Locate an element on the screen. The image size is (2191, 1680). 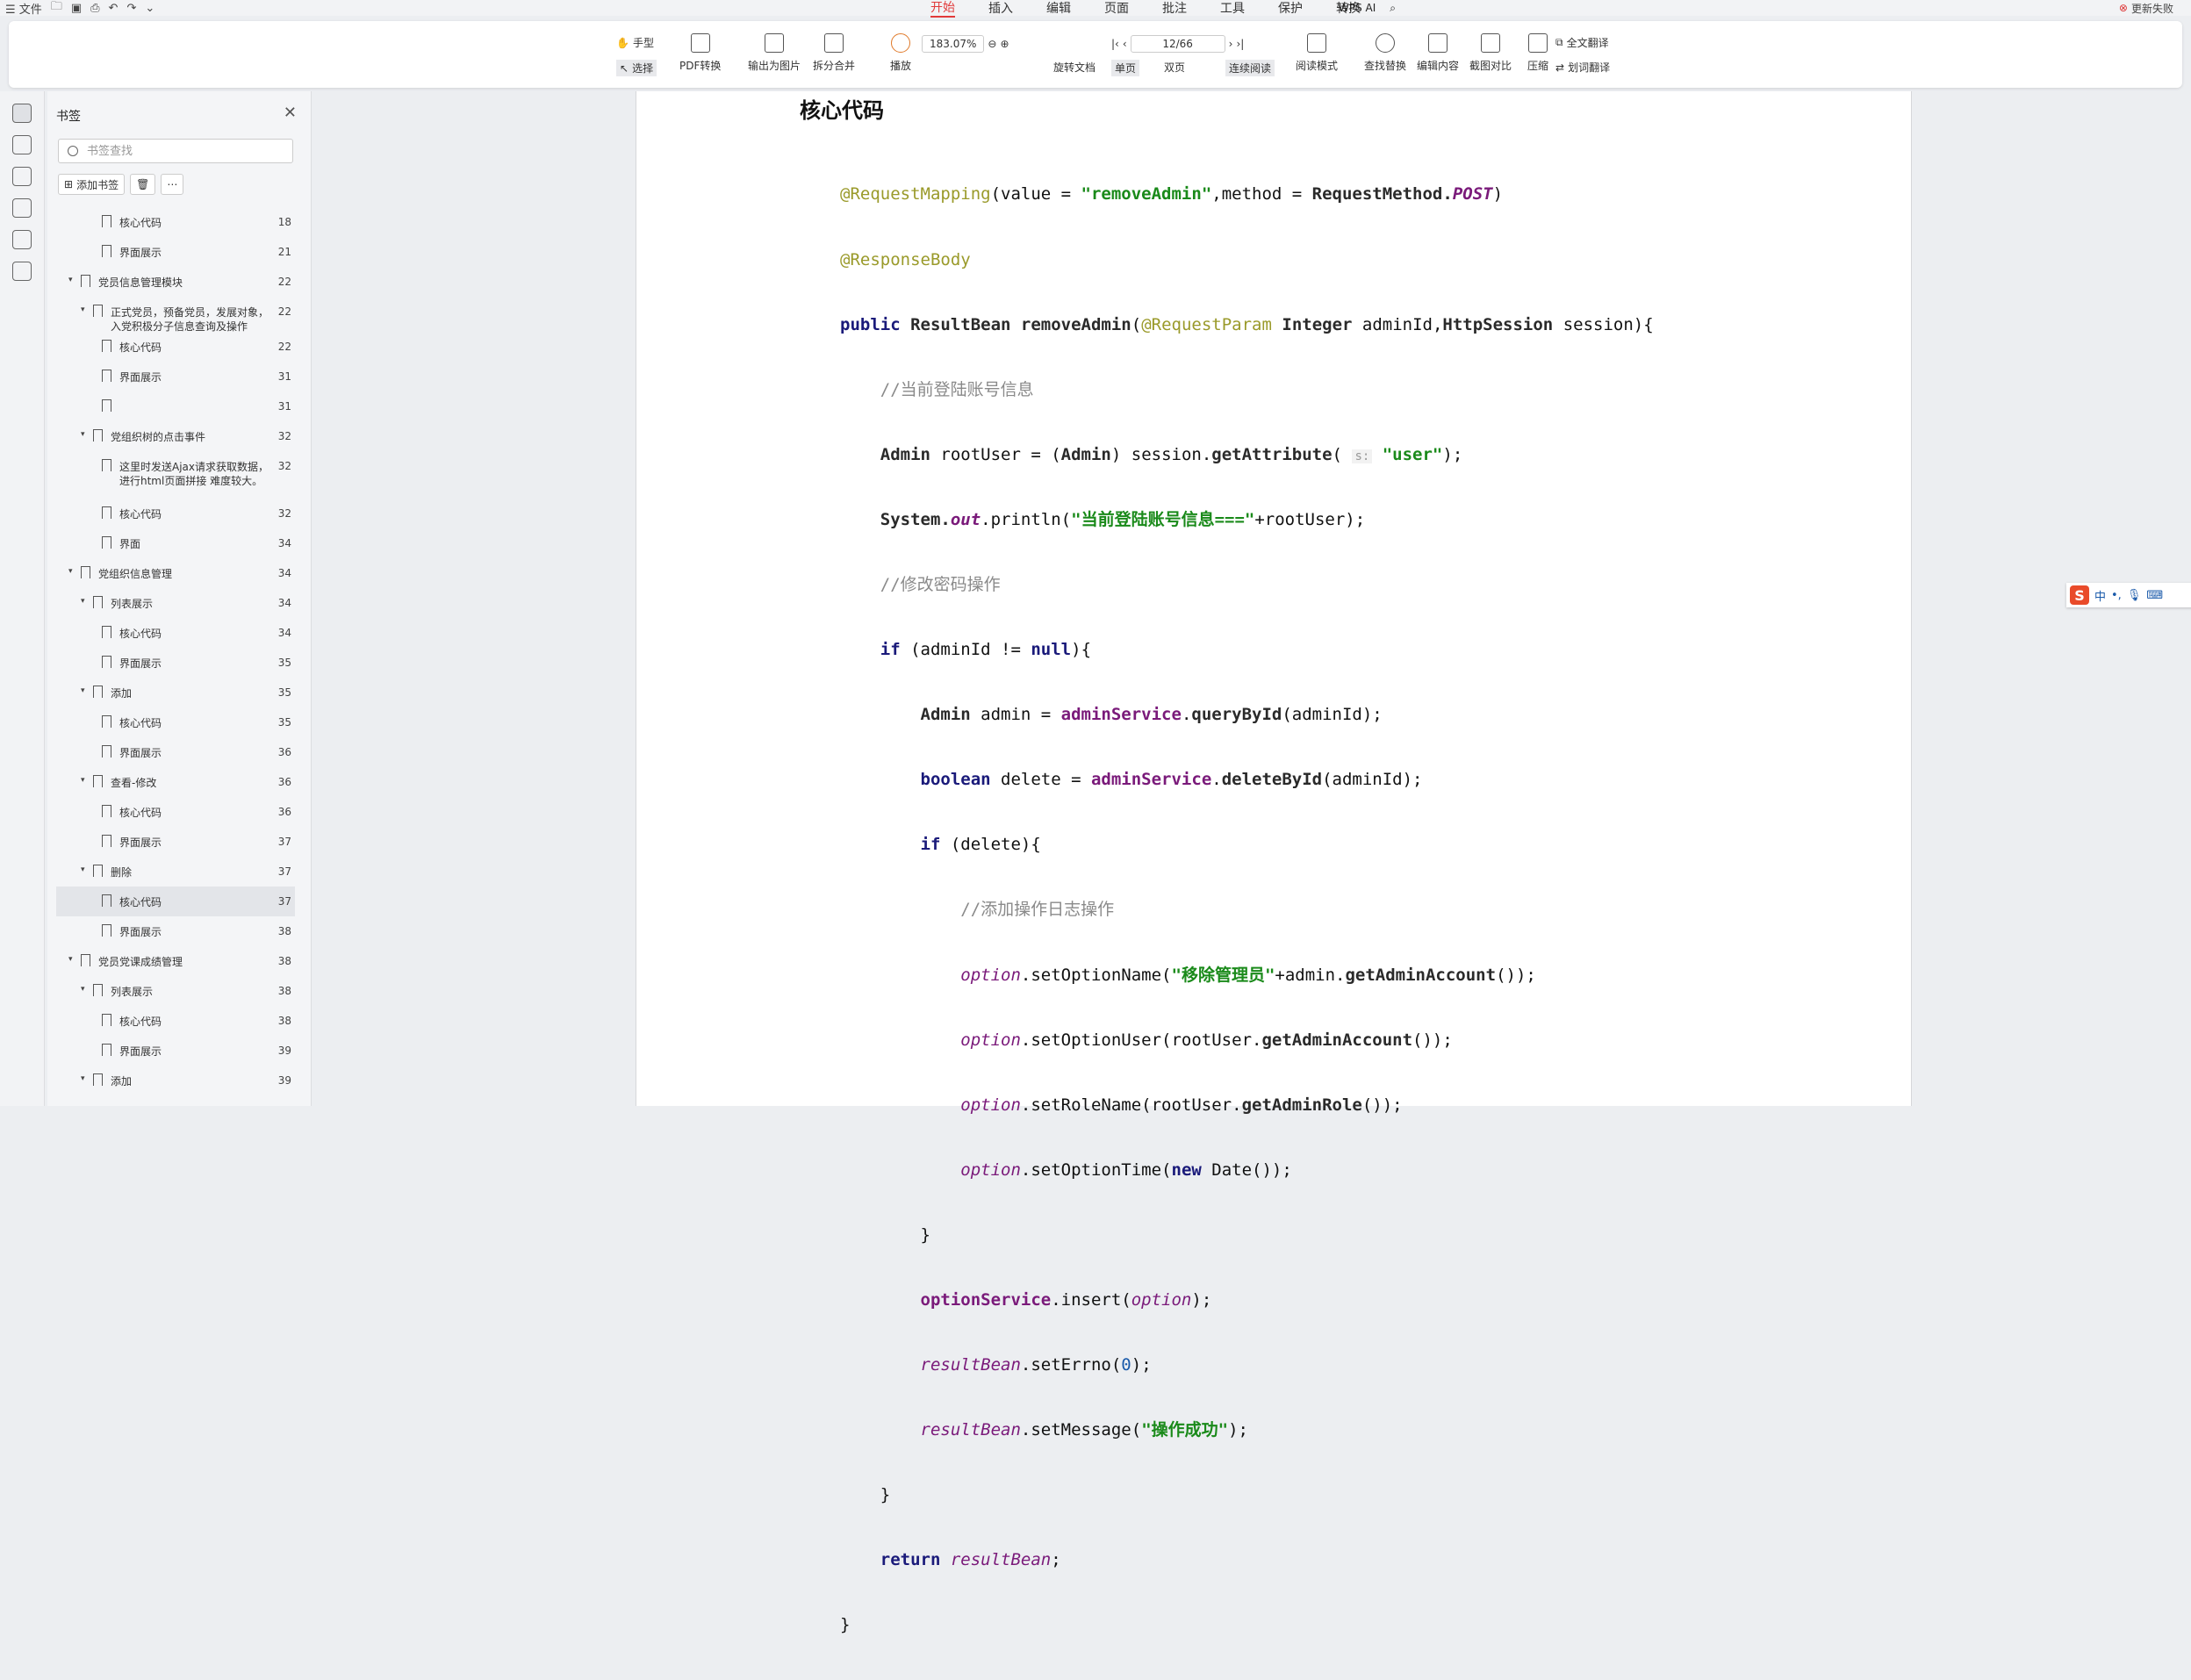
search-icon: ⌕ is located at coordinates (1393, 8).